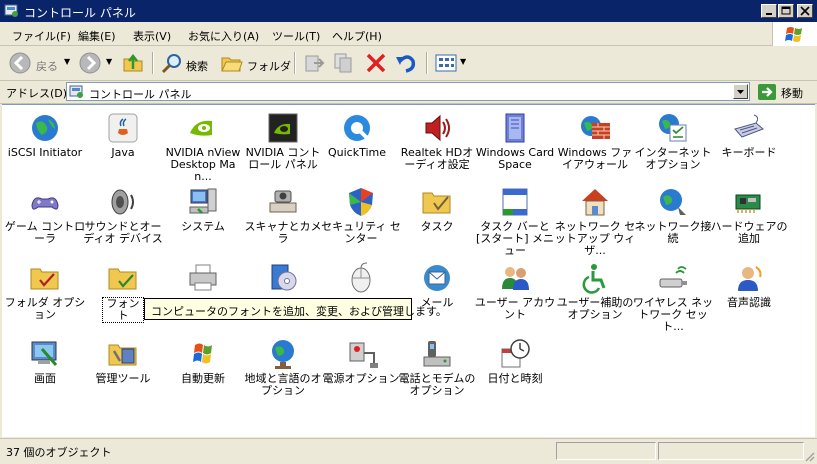  What do you see at coordinates (344, 63) in the screenshot?
I see `copy-to-icon` at bounding box center [344, 63].